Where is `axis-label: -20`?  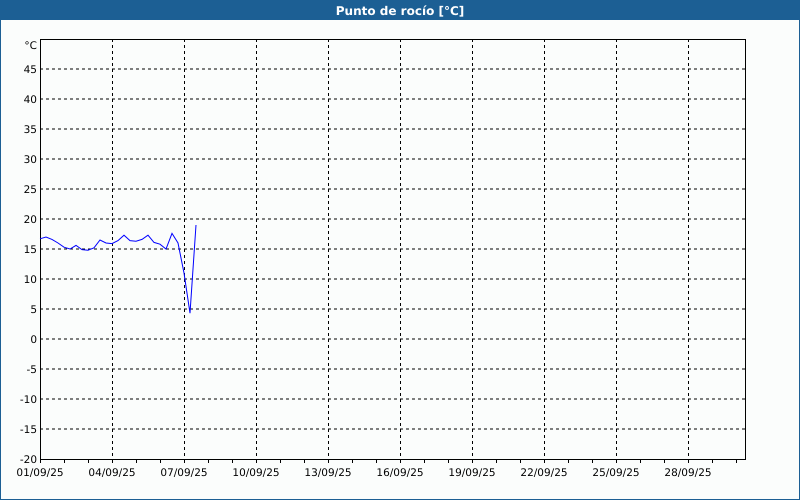 axis-label: -20 is located at coordinates (28, 460).